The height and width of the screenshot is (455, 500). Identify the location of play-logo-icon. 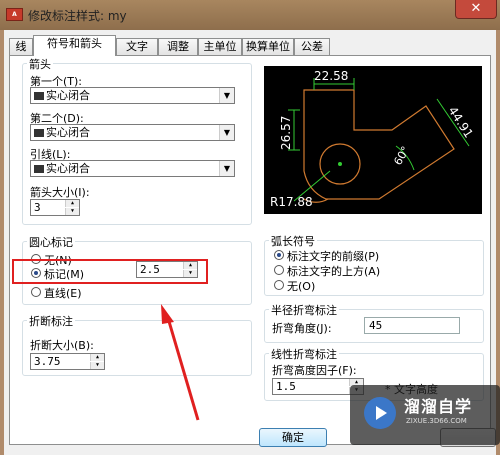
(380, 413).